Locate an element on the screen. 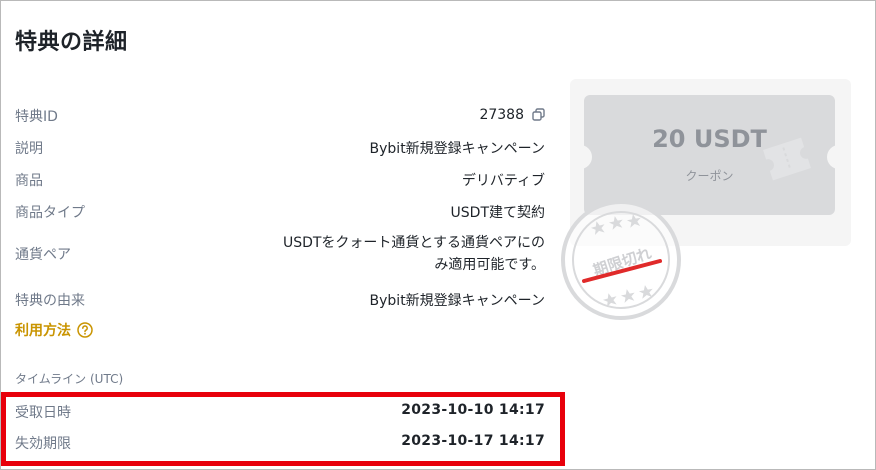 The height and width of the screenshot is (470, 876). timeline-heading: タイムライン (UTC) is located at coordinates (69, 379).